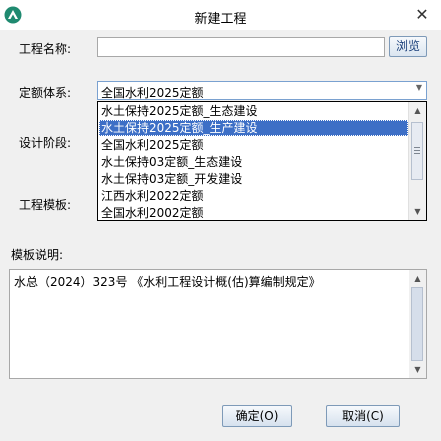  Describe the element at coordinates (167, 282) in the screenshot. I see `description-text: 水总（2024）323号 《水利工程设计概(估)算编制规定》` at that location.